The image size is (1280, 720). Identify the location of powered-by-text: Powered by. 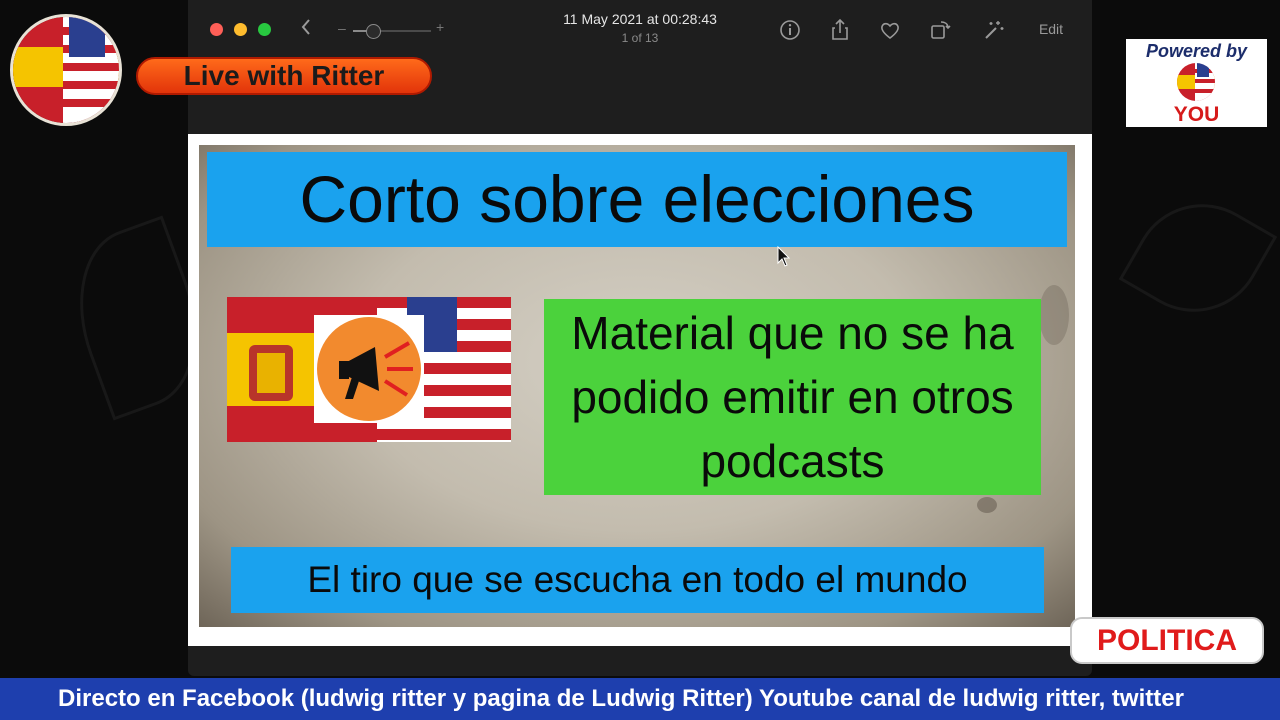
(1196, 51).